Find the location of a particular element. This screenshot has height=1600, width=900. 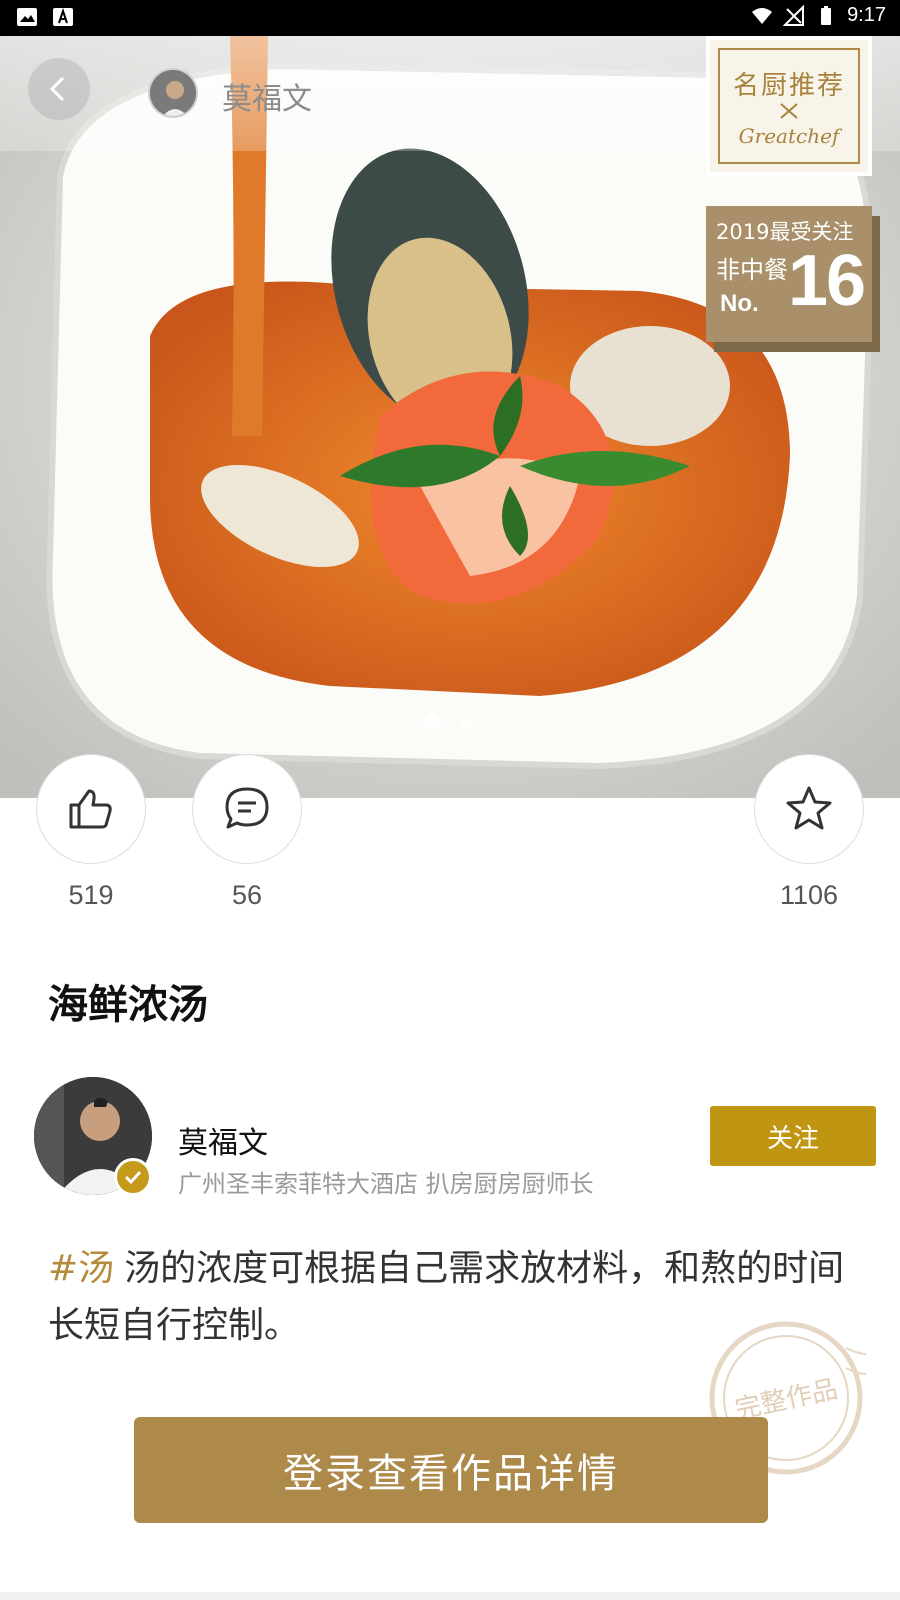

rank-line3: No. is located at coordinates (739, 303).